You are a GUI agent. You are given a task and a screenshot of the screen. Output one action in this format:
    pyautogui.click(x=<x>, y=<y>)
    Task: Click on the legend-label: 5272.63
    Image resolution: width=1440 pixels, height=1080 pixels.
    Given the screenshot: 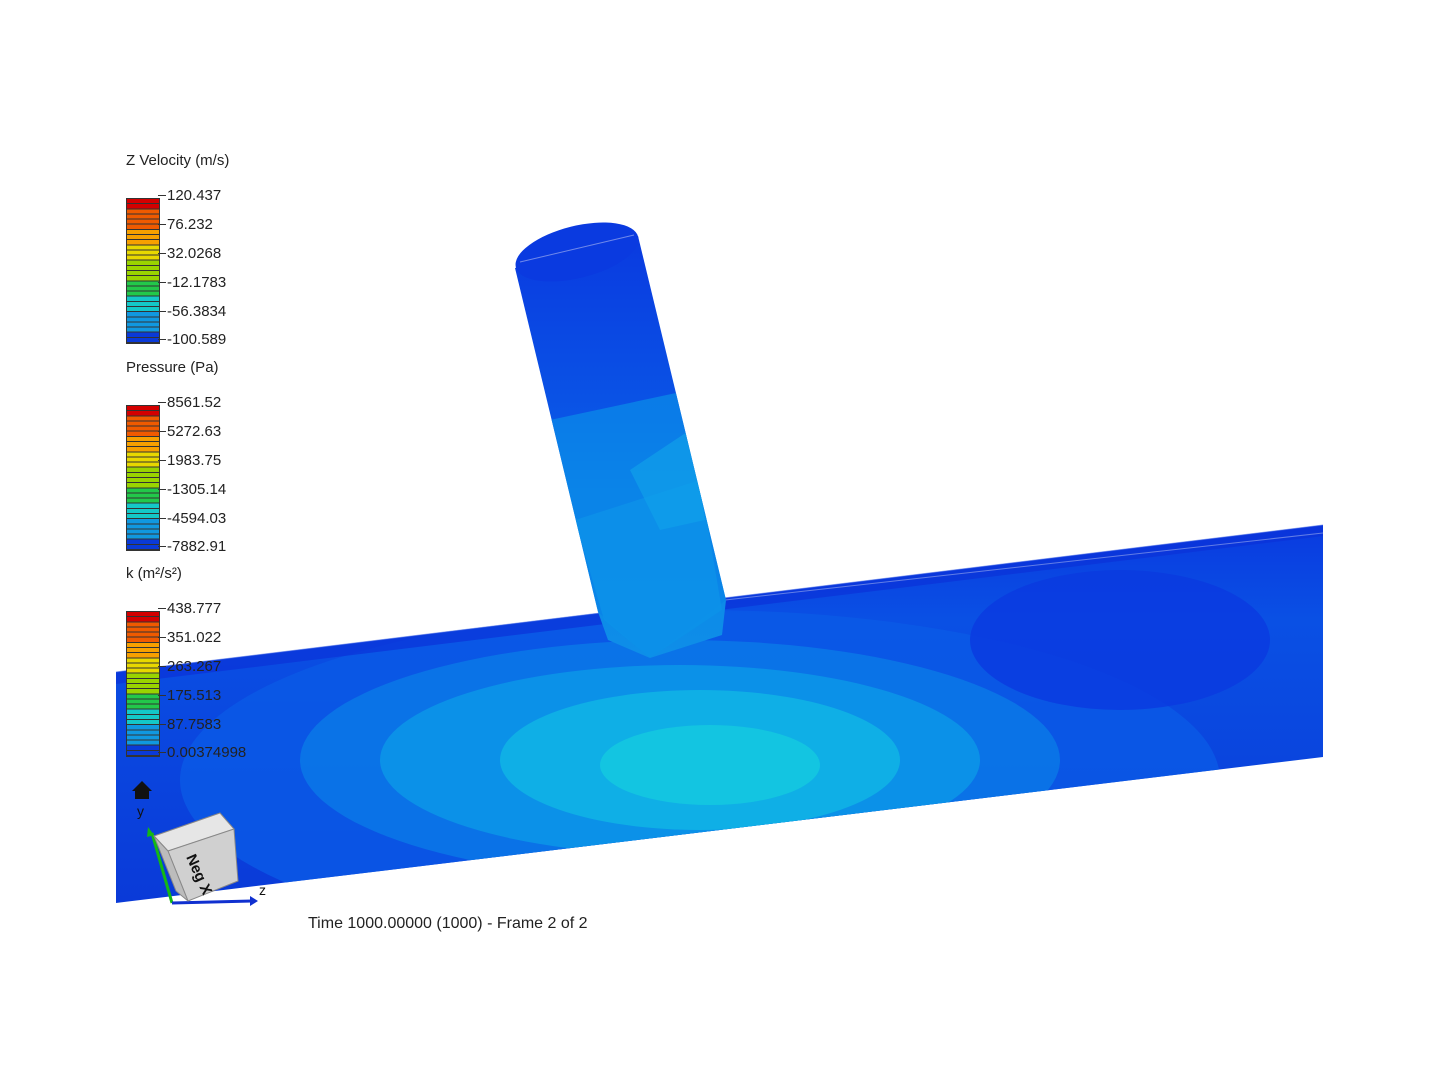 What is the action you would take?
    pyautogui.click(x=189, y=431)
    